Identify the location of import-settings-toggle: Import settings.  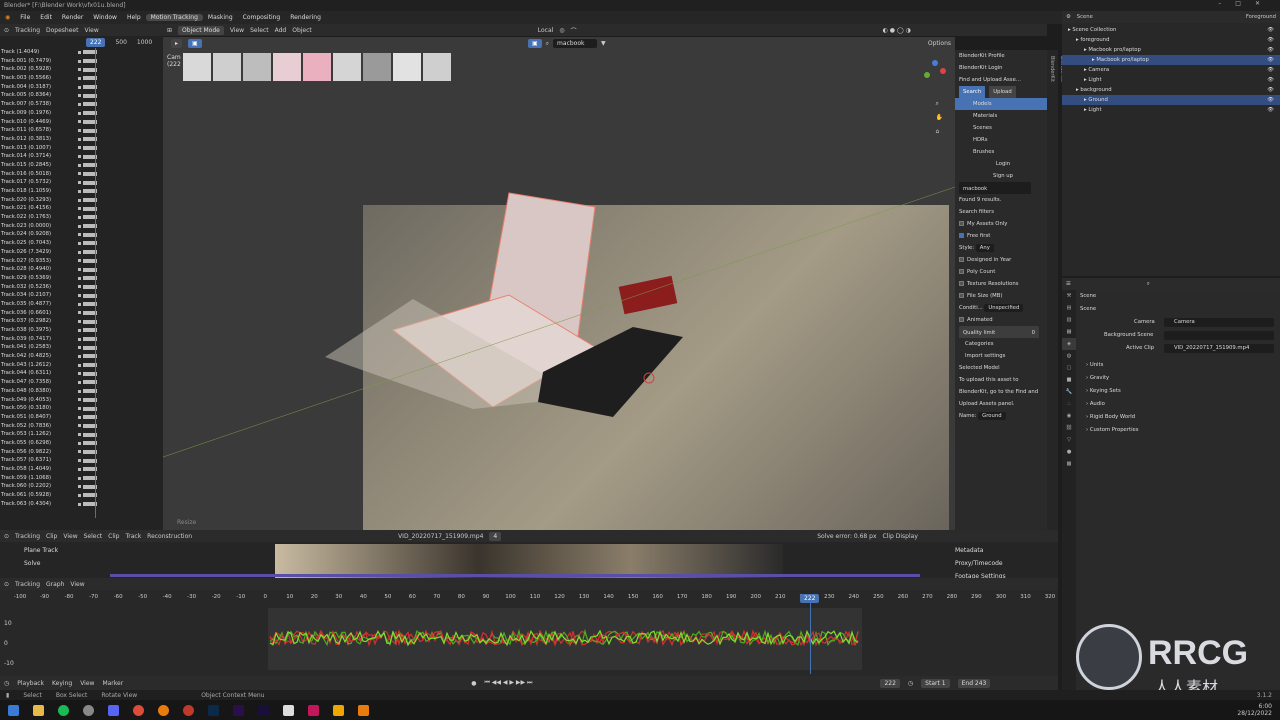
(1001, 356).